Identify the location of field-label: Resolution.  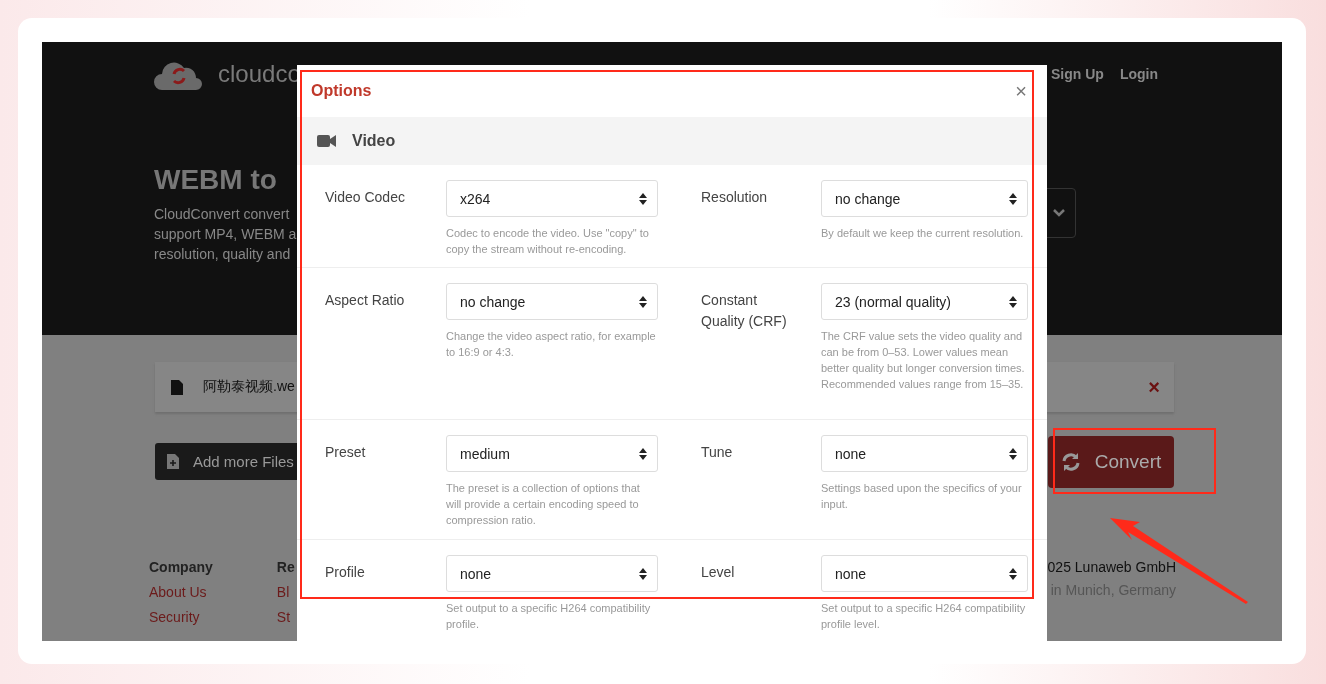
(735, 197).